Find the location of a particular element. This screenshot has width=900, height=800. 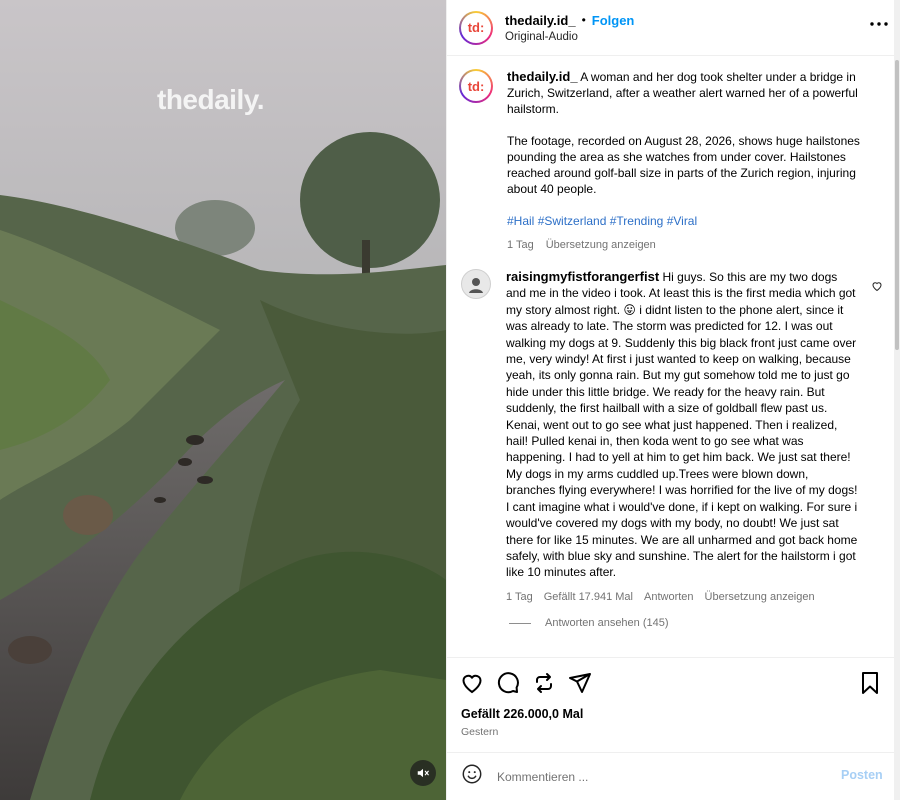

caption-time: 1 Tag is located at coordinates (520, 245).